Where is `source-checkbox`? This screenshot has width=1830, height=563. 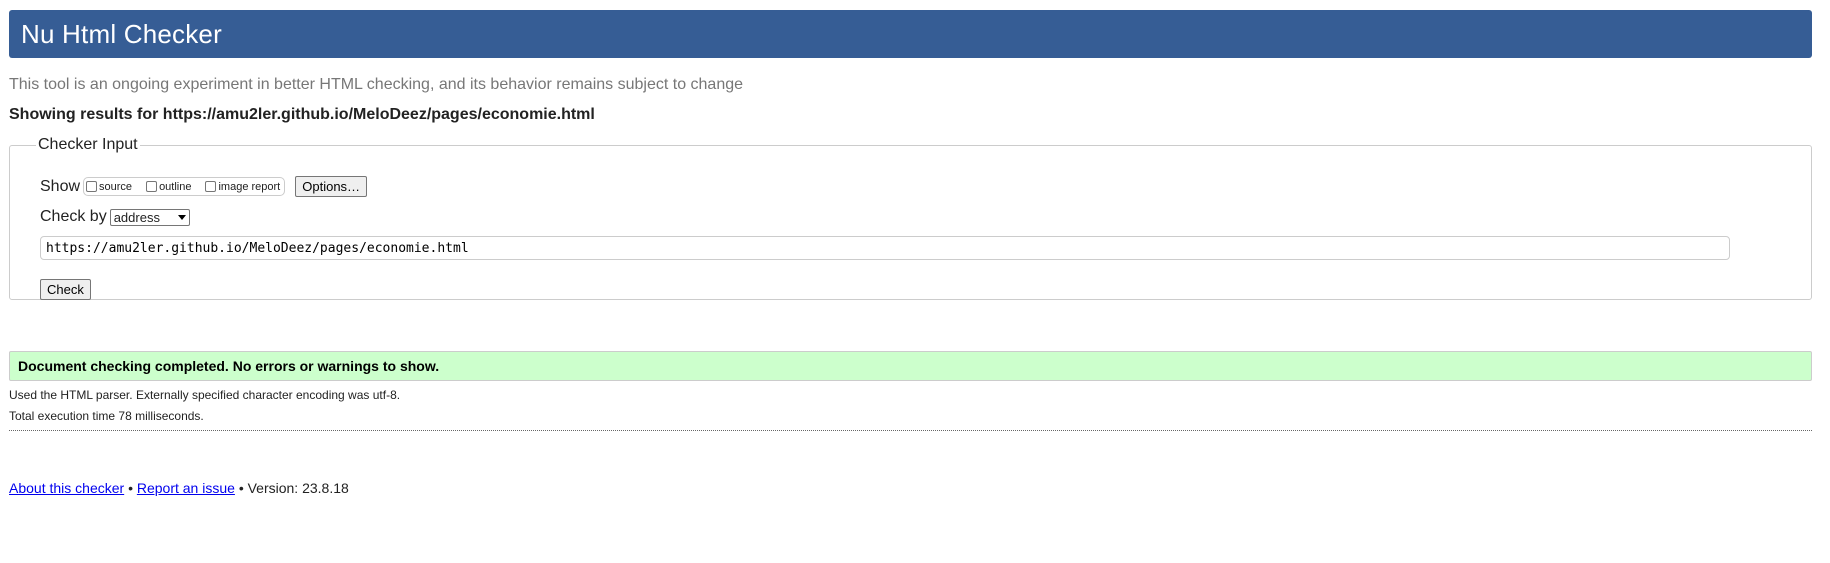 source-checkbox is located at coordinates (92, 186).